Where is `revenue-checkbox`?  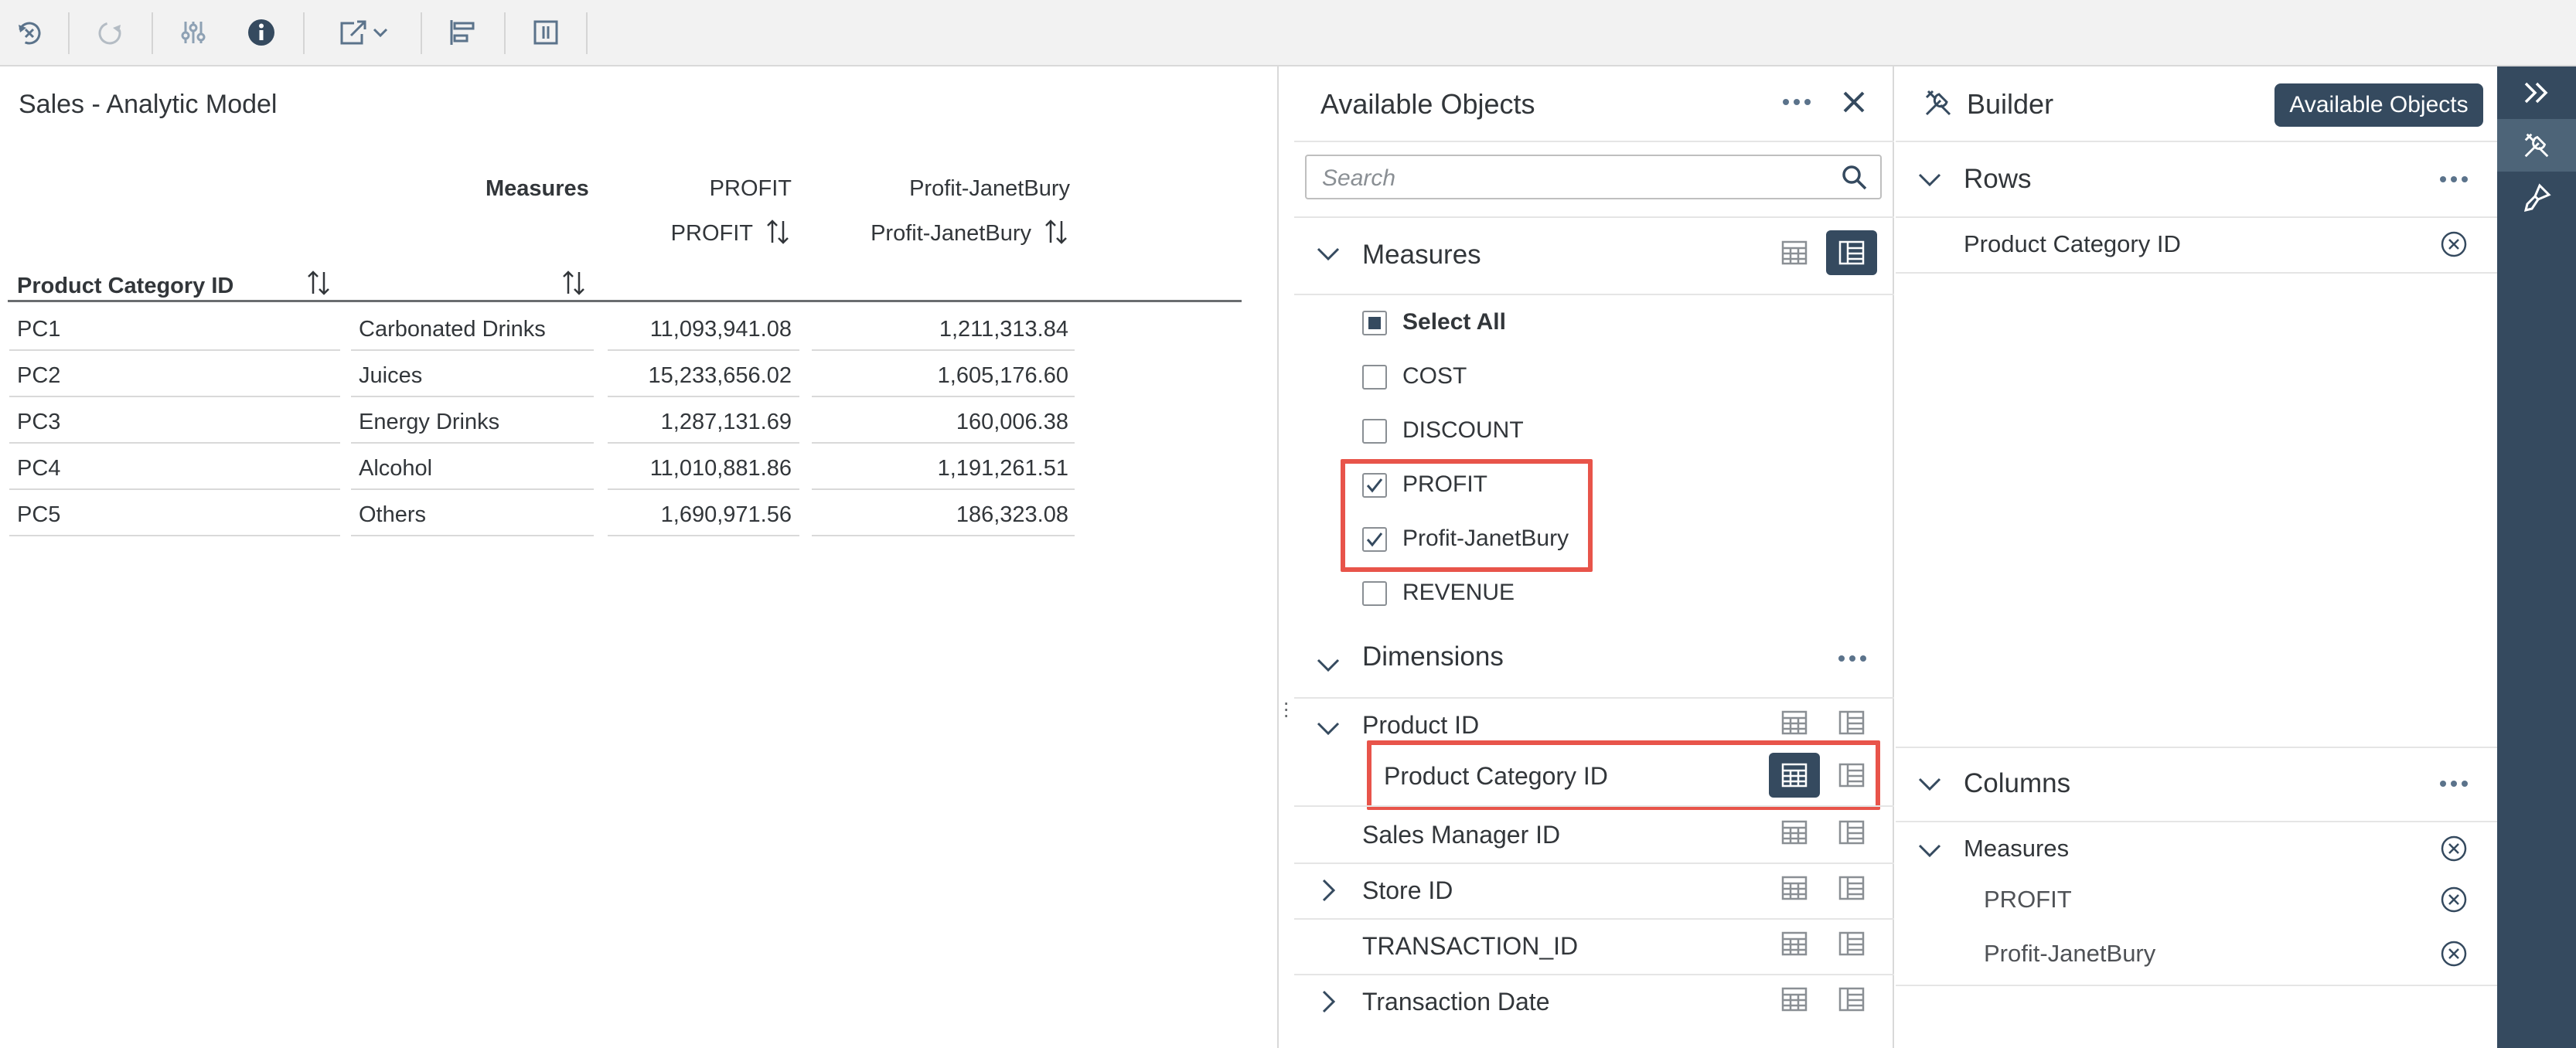 revenue-checkbox is located at coordinates (1374, 593).